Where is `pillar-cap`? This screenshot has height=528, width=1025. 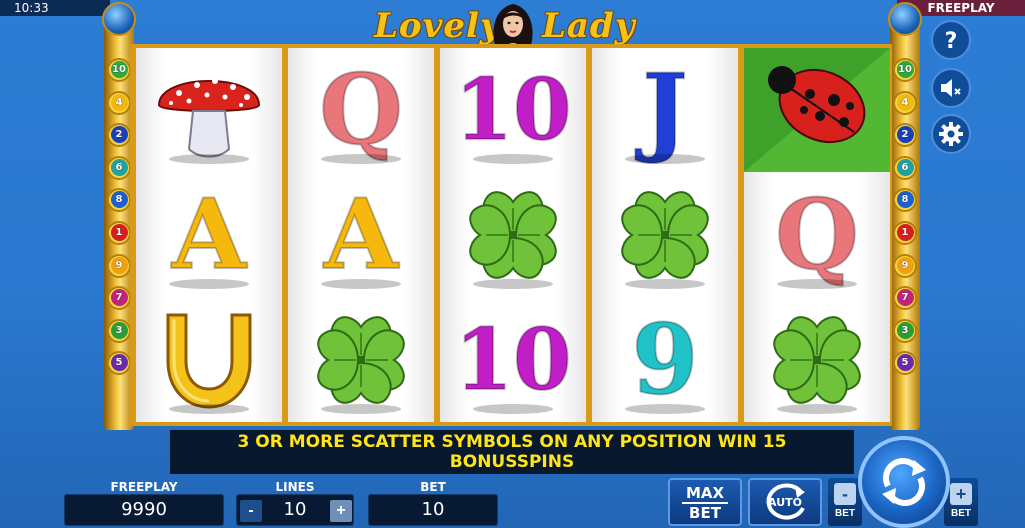 pillar-cap is located at coordinates (119, 19).